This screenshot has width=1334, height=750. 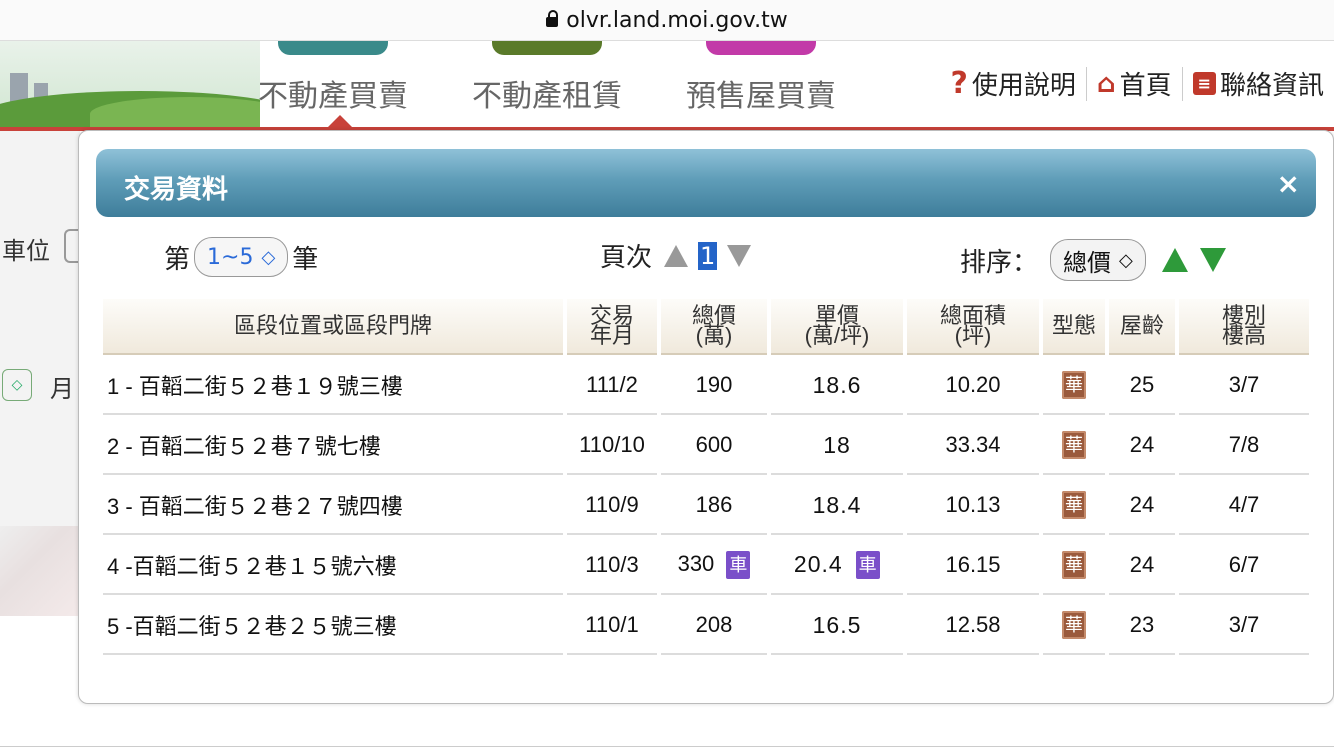 What do you see at coordinates (837, 385) in the screenshot?
I see `cell-unit-price: 18.6` at bounding box center [837, 385].